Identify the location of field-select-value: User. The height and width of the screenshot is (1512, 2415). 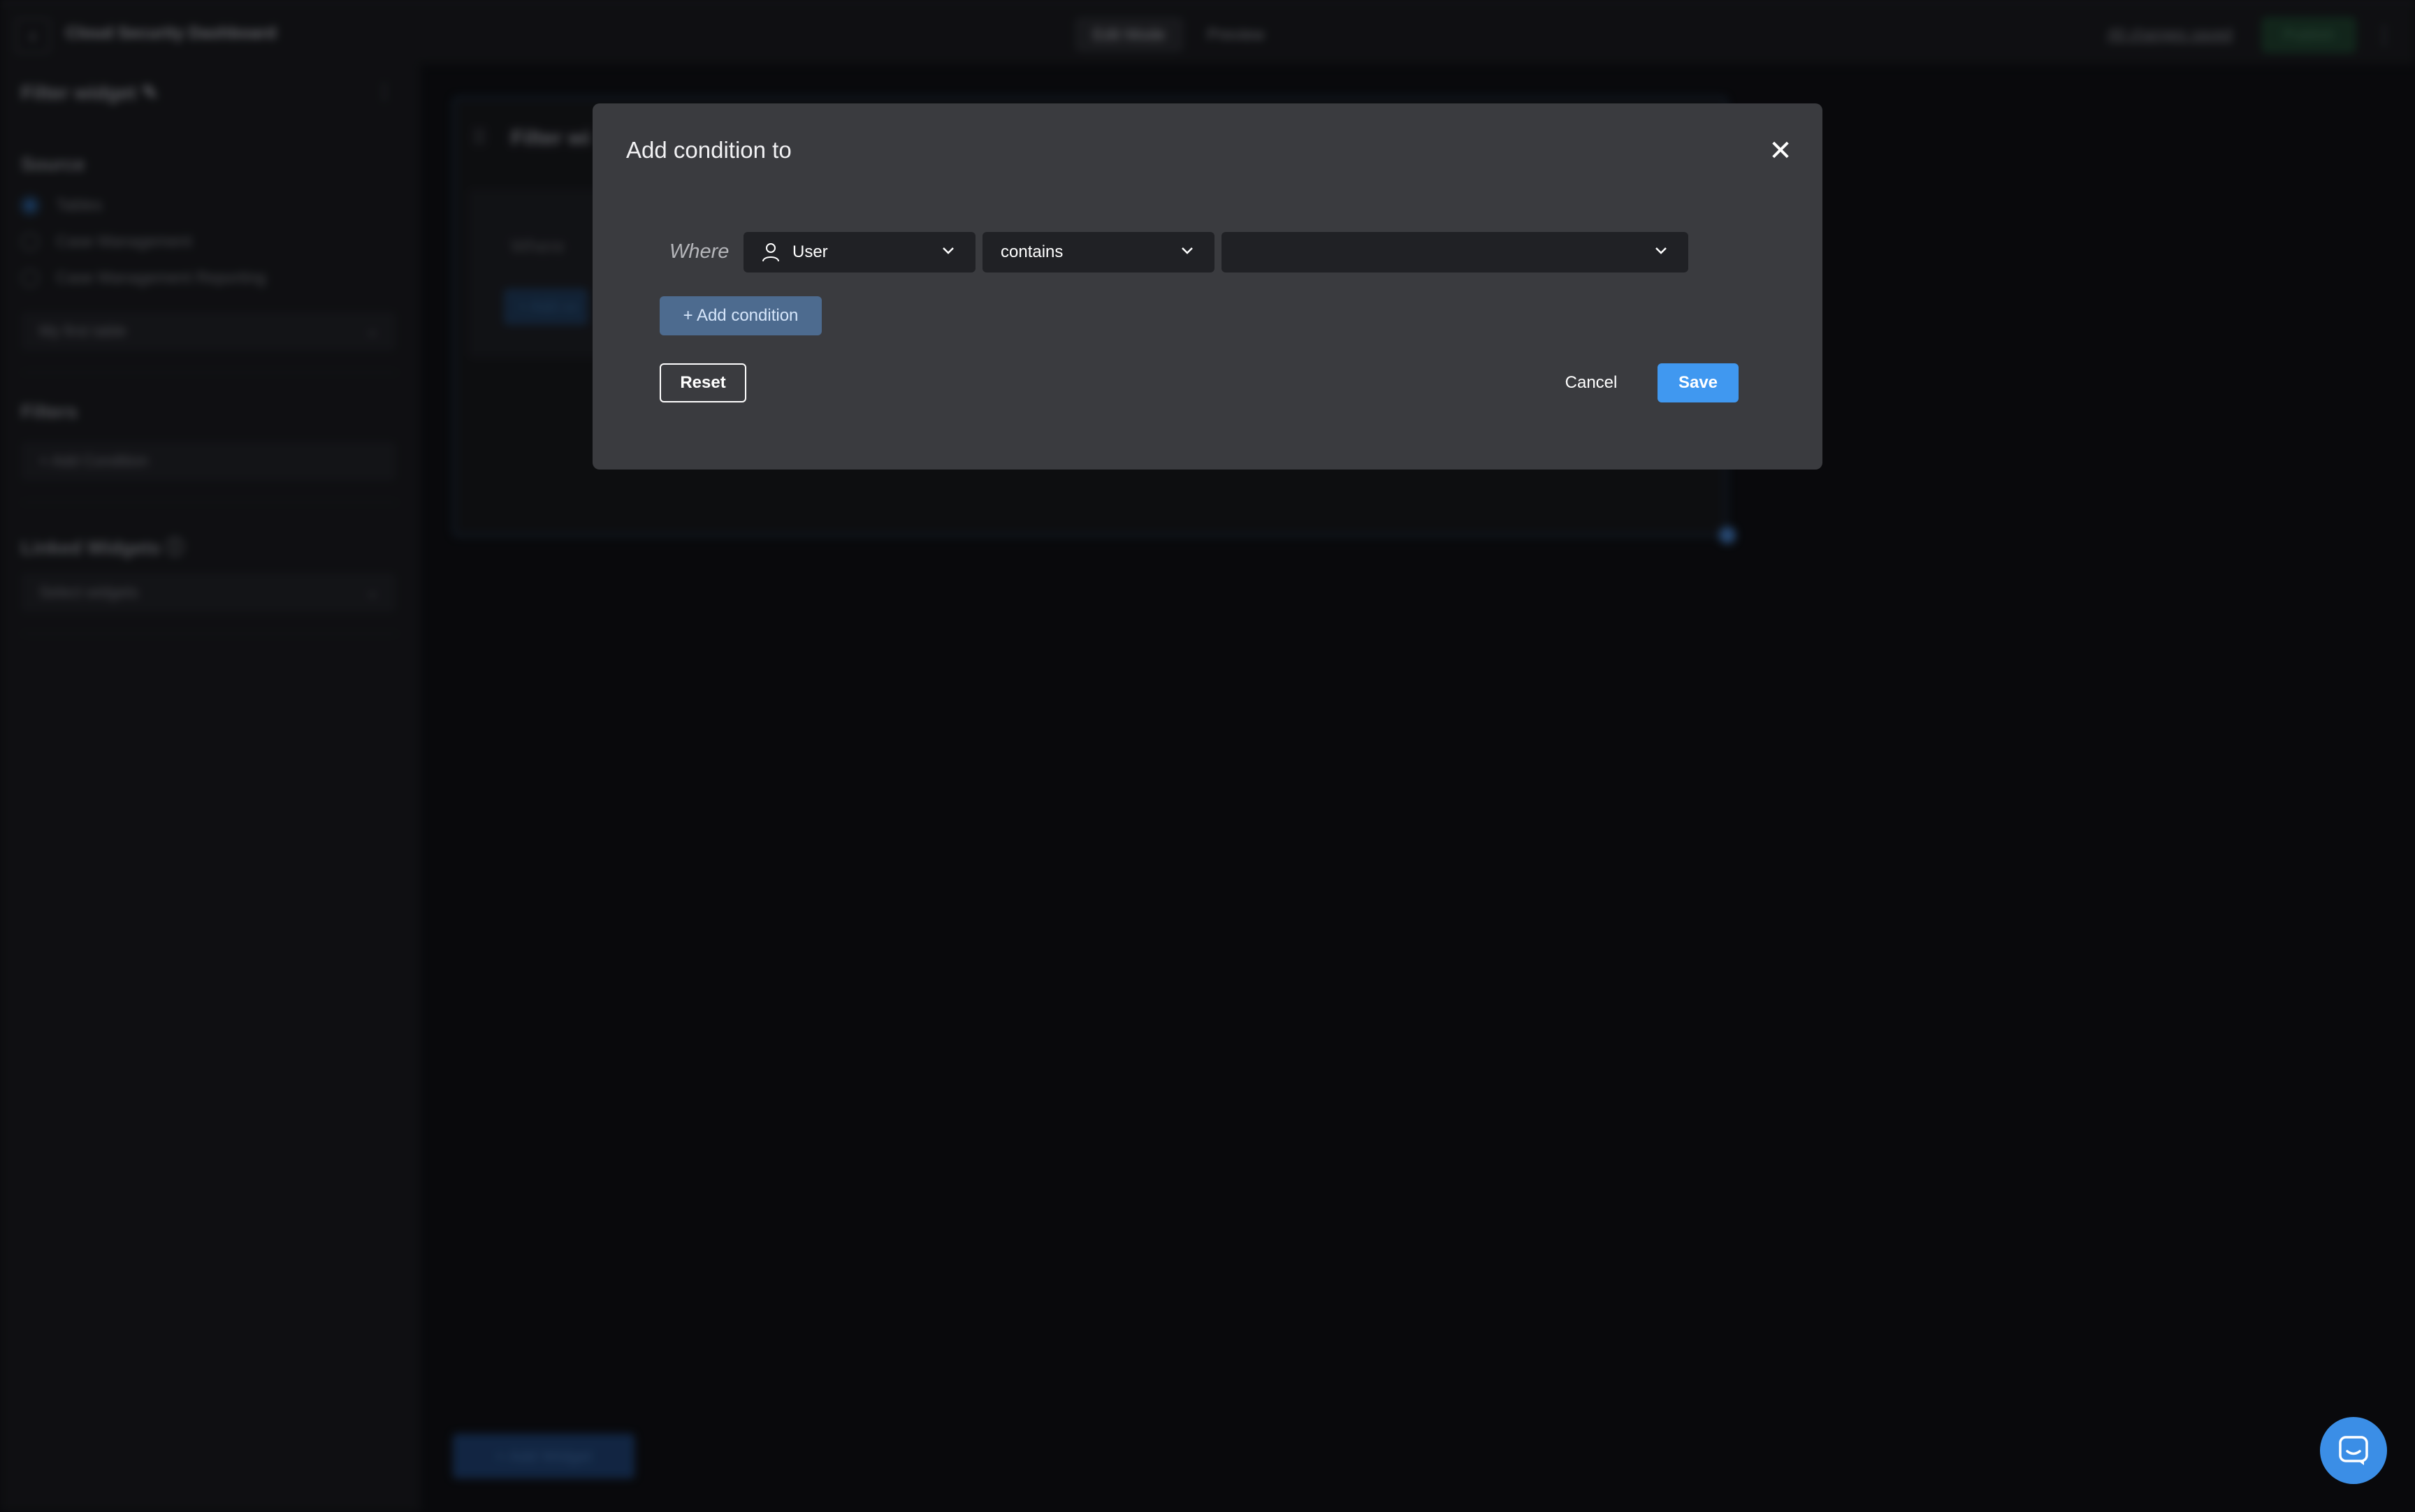
(810, 251).